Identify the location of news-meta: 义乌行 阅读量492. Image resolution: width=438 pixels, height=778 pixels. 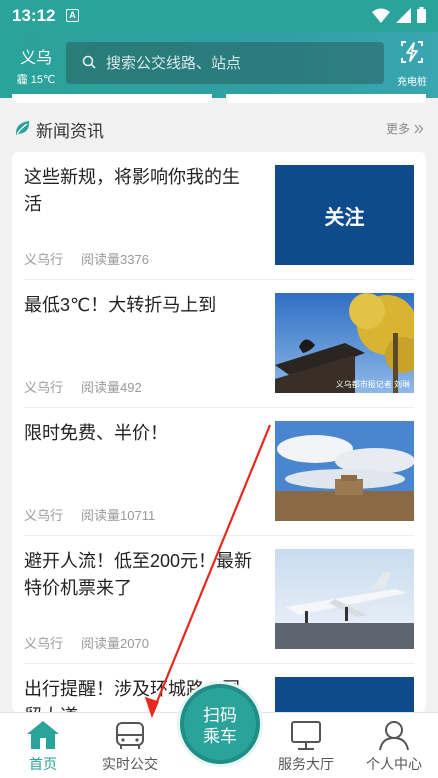
(83, 386).